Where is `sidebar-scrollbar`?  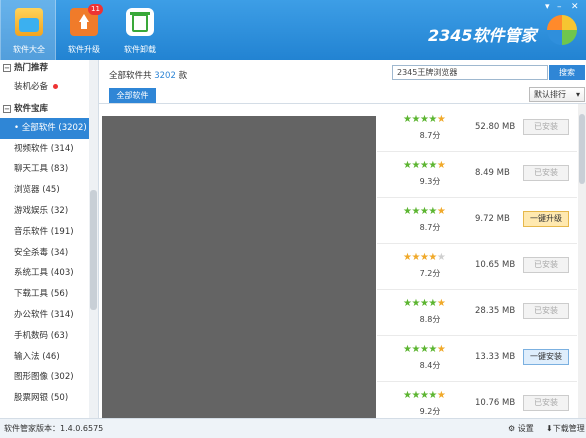
sidebar-scrollbar is located at coordinates (93, 239).